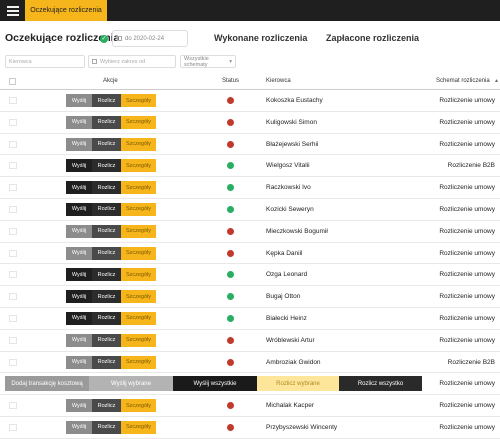  Describe the element at coordinates (291, 122) in the screenshot. I see `driver-name: Kuligowski Simon` at that location.